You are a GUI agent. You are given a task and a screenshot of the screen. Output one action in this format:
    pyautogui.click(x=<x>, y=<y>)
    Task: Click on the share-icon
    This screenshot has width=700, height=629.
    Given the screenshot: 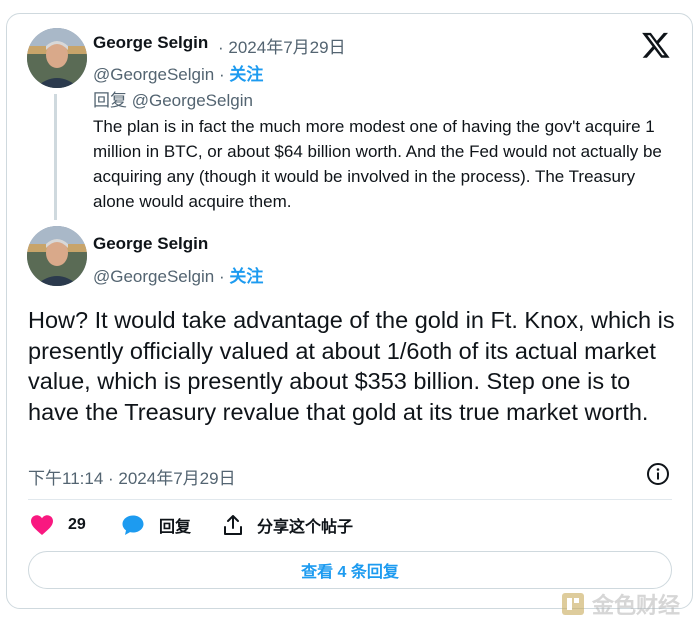 What is the action you would take?
    pyautogui.click(x=233, y=525)
    